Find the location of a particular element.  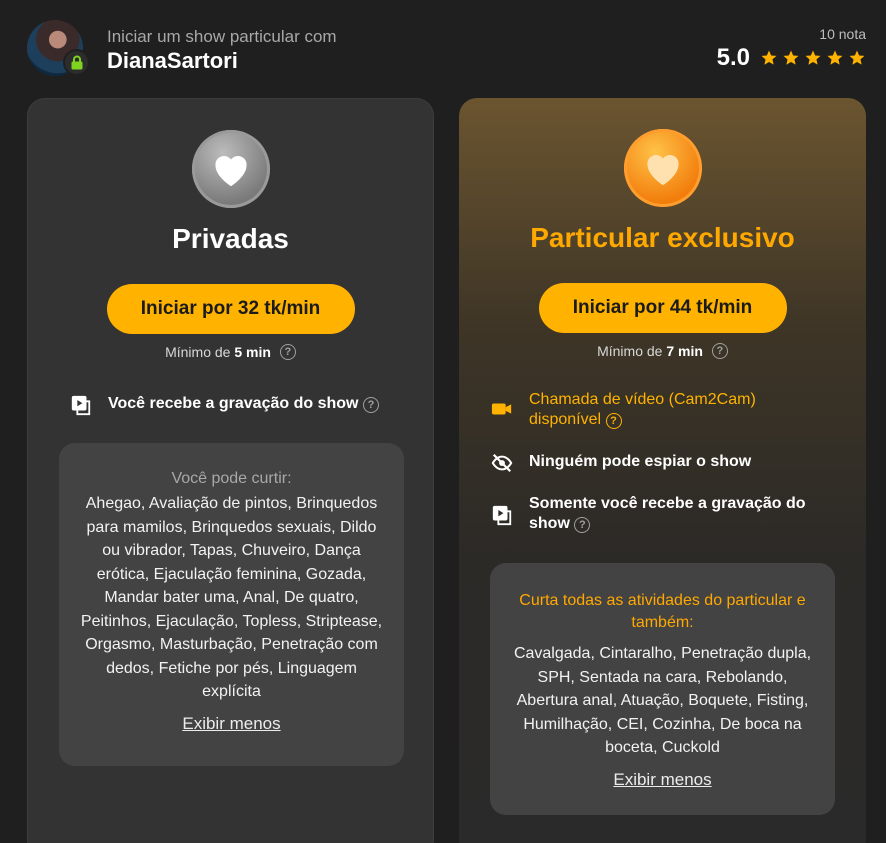

rating-count: 10 nota is located at coordinates (842, 34).